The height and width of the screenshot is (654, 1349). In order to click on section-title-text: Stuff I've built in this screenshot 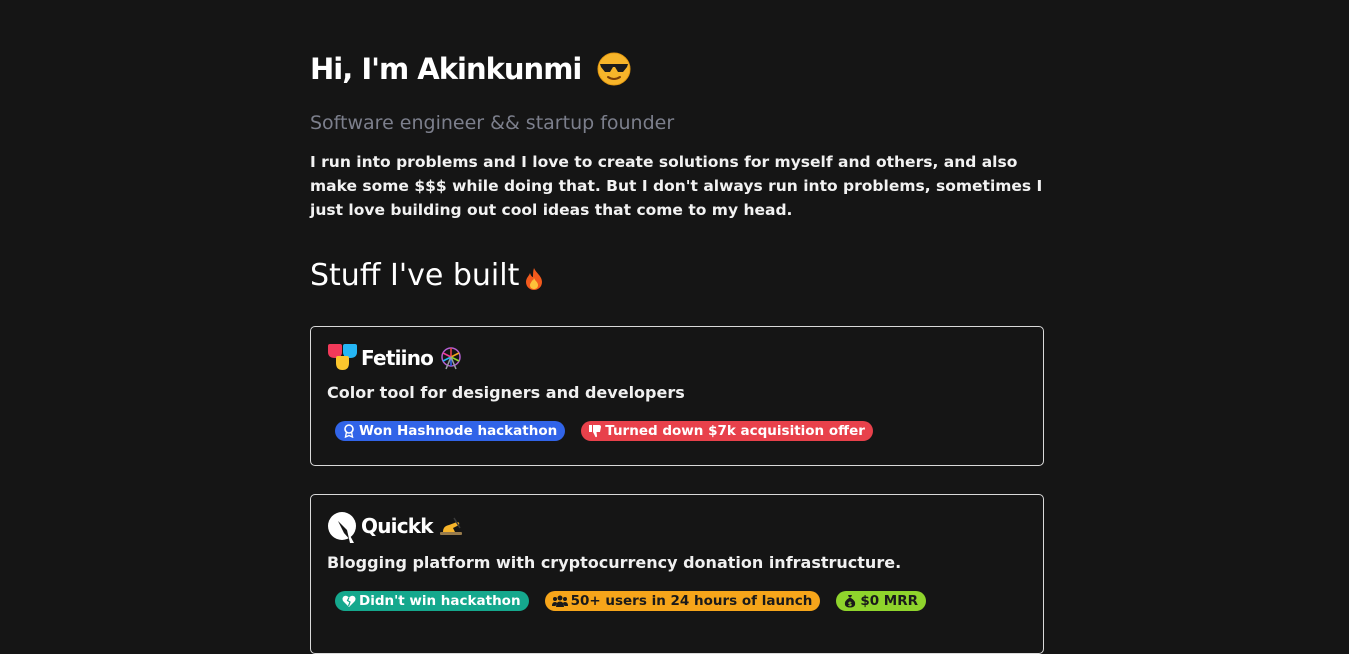, I will do `click(415, 275)`.